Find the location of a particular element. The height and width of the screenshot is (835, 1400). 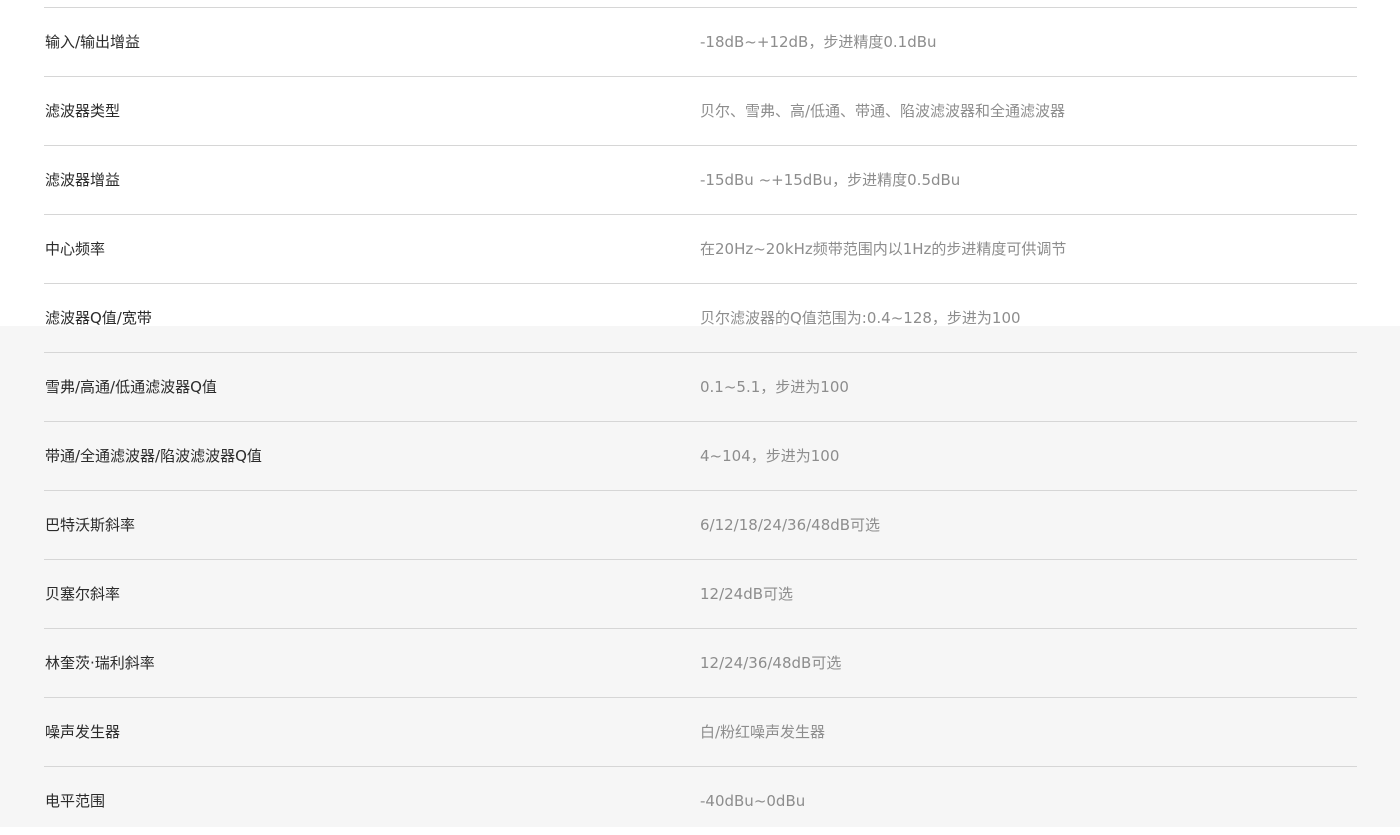

spec-row: 滤波器增益 -15dBu ~+15dBu，步进精度0.5dBu is located at coordinates (700, 179).